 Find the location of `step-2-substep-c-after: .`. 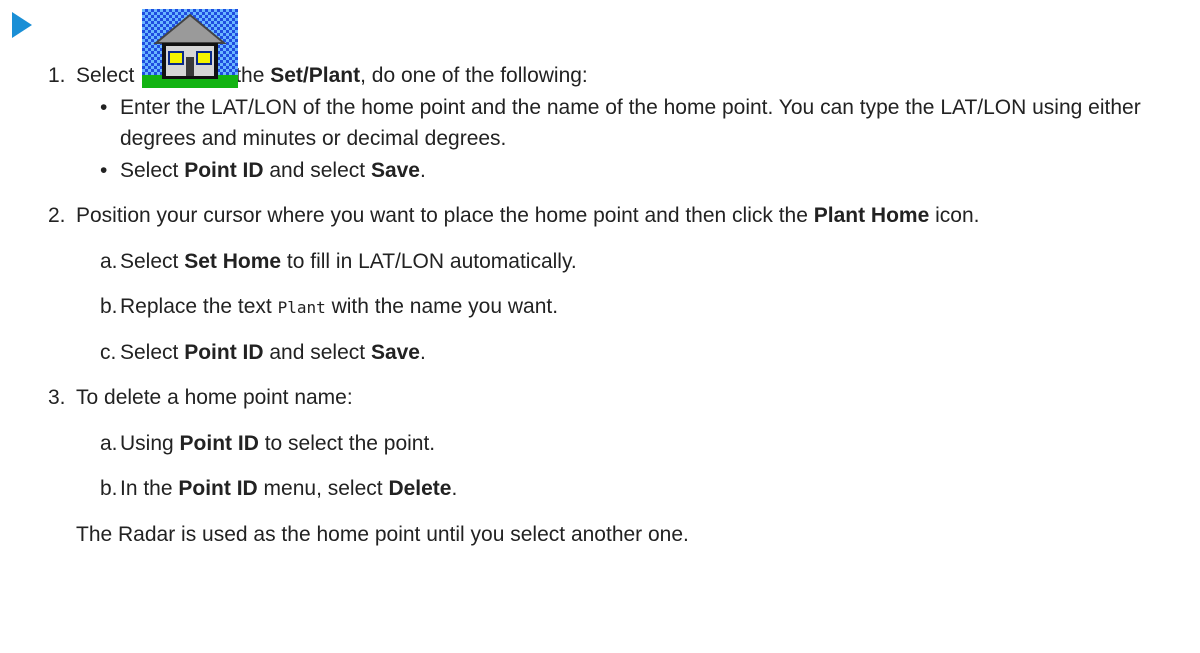

step-2-substep-c-after: . is located at coordinates (422, 352).